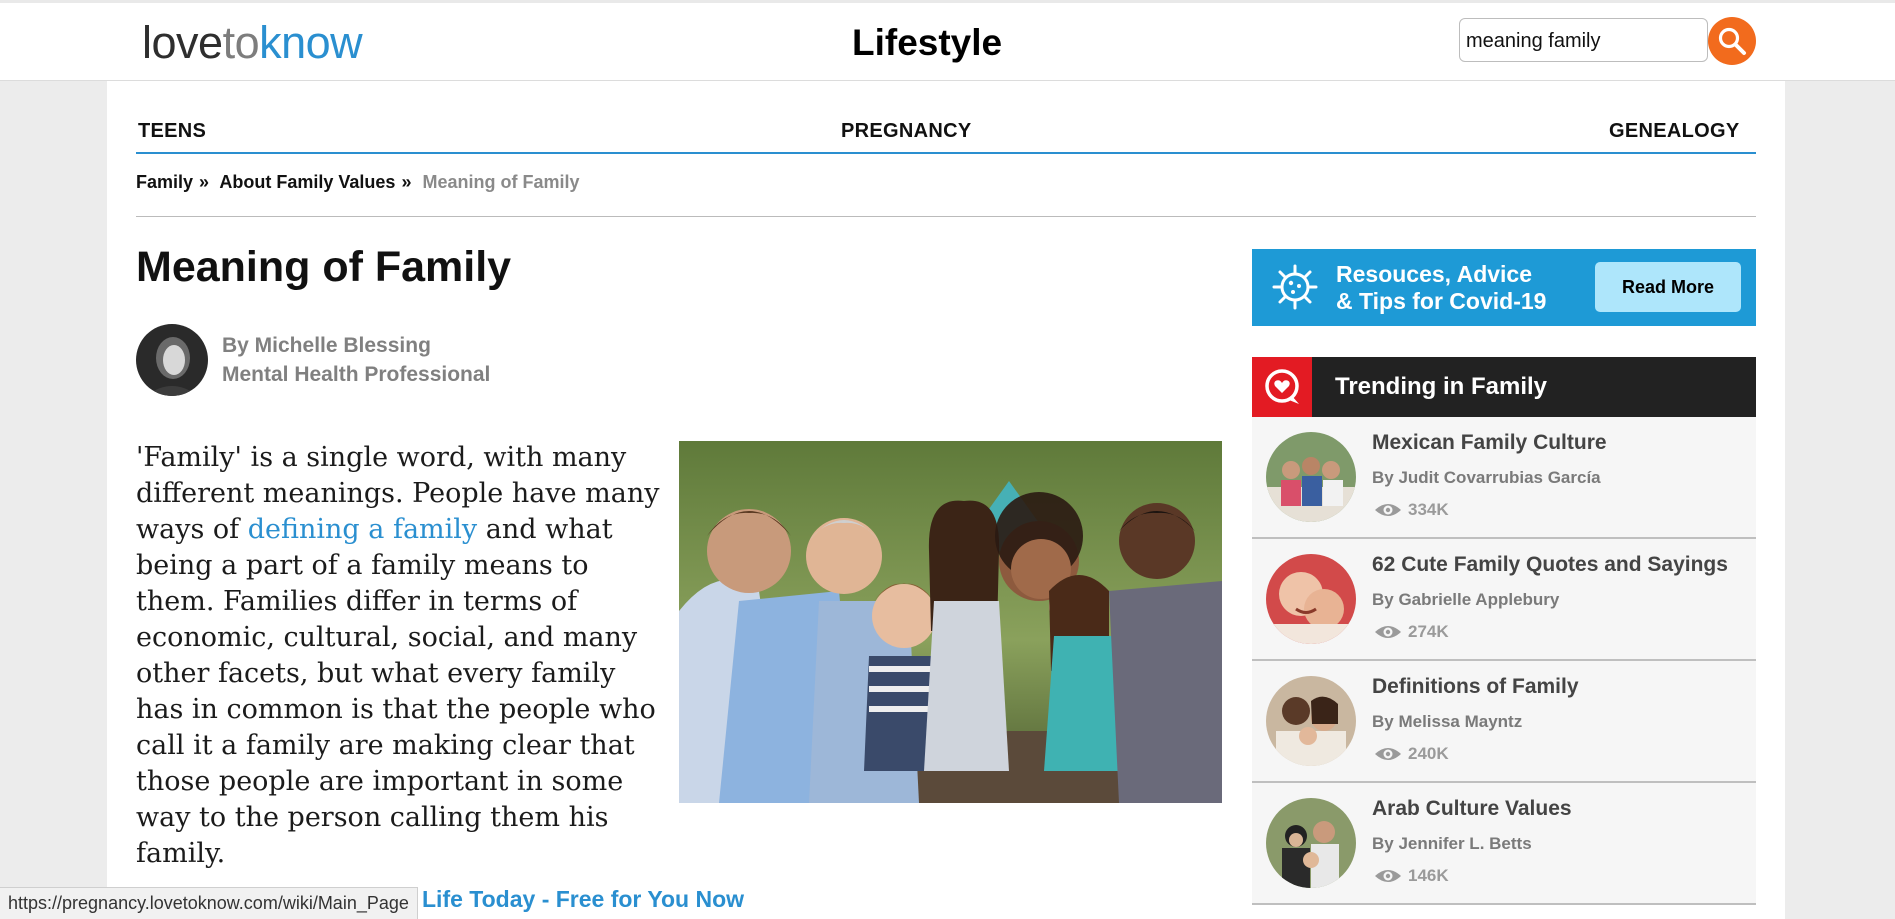 Image resolution: width=1895 pixels, height=919 pixels. What do you see at coordinates (172, 131) in the screenshot?
I see `nav-item-teens: TEENS` at bounding box center [172, 131].